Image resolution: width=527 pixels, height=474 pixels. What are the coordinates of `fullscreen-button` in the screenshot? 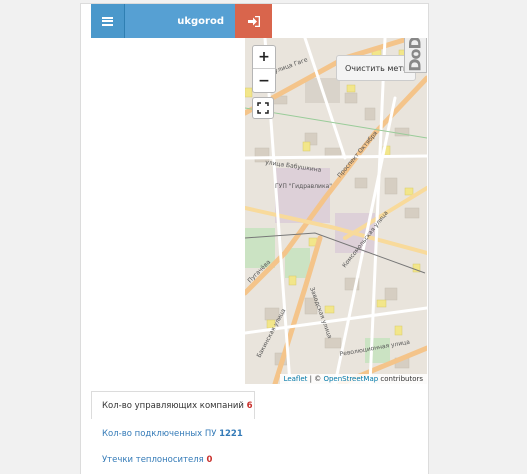 It's located at (263, 108).